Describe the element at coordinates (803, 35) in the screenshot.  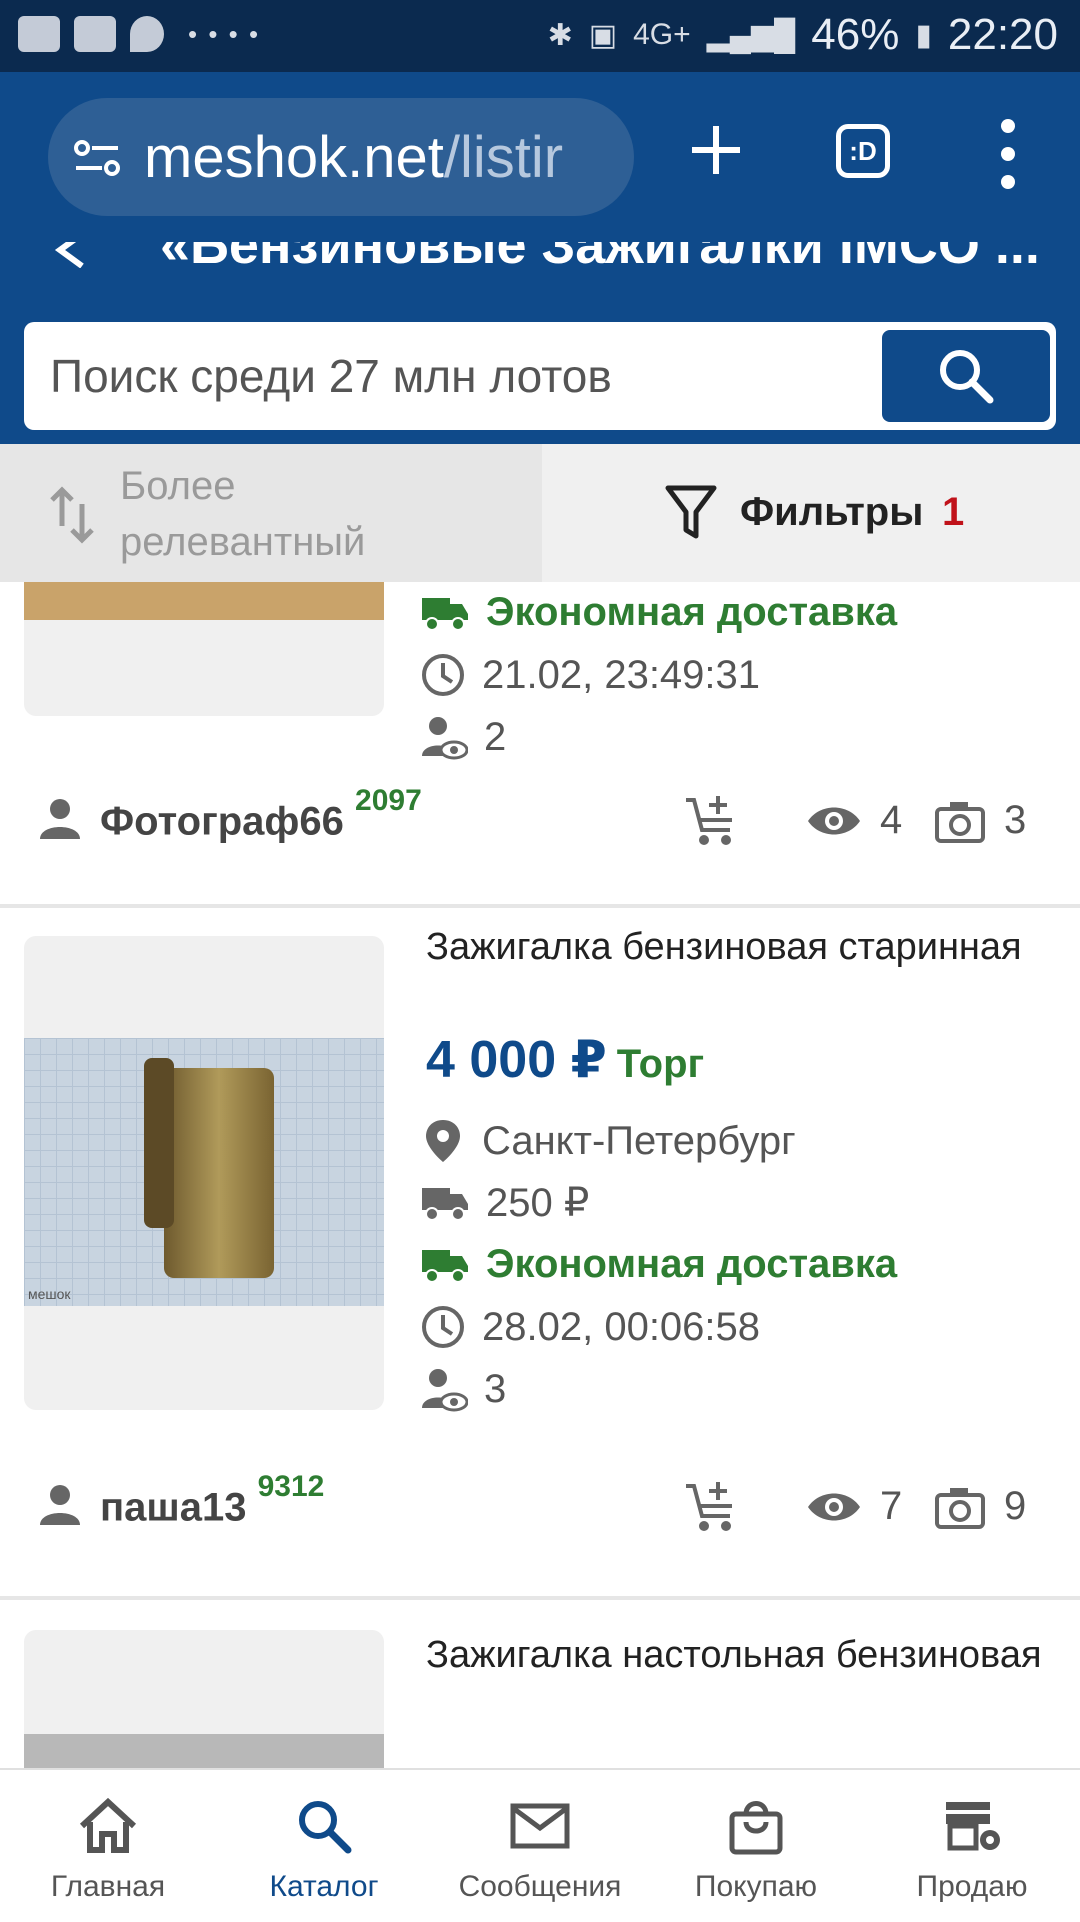
I see `status-indicators: ✱ ▣ 4G+ ▂▄▆█ 46% ▮ 22:20` at that location.